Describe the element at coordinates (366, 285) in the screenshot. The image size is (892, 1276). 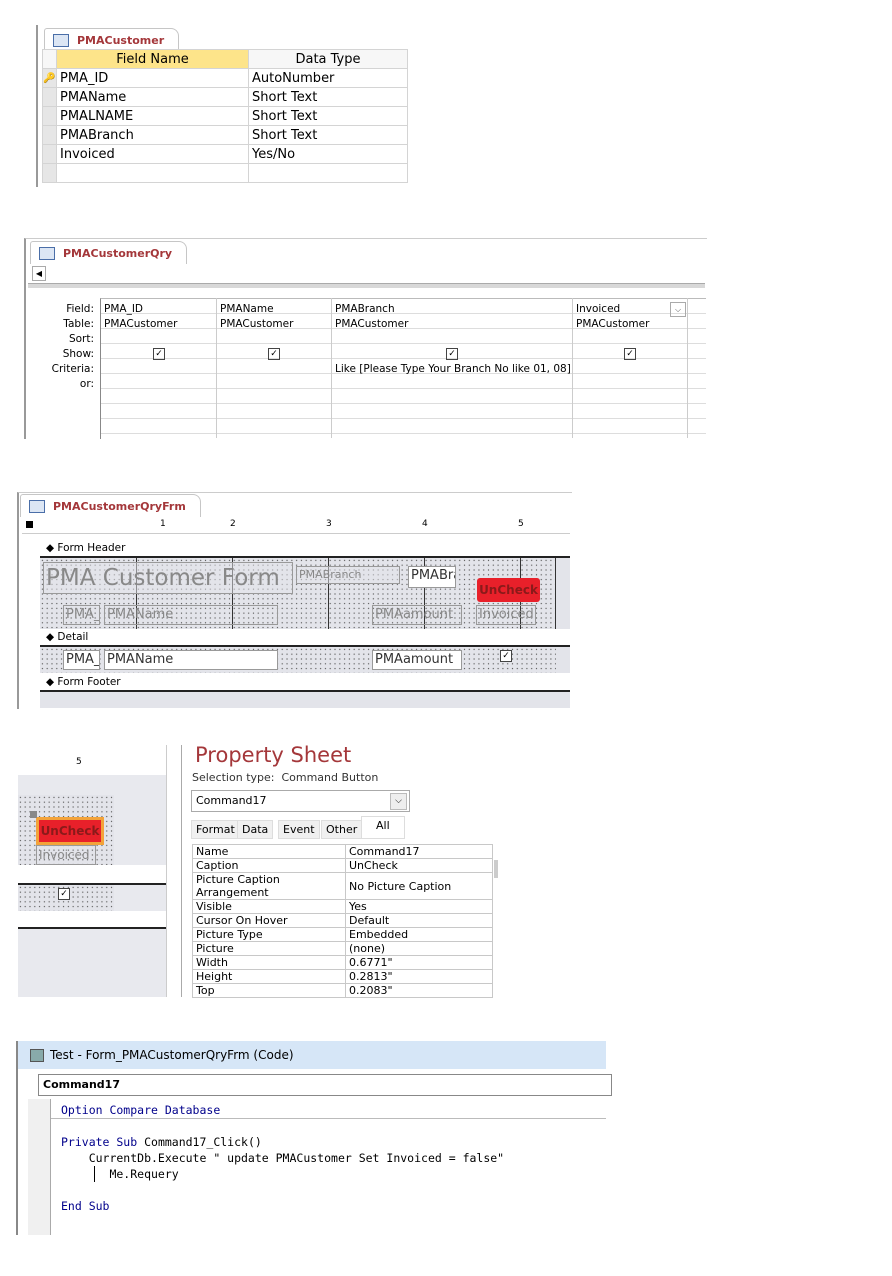
I see `pane-splitter` at that location.